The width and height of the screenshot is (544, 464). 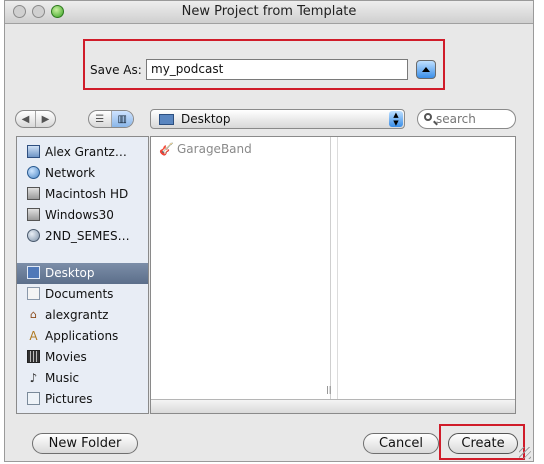 What do you see at coordinates (33, 314) in the screenshot?
I see `home-icon: ⌂` at bounding box center [33, 314].